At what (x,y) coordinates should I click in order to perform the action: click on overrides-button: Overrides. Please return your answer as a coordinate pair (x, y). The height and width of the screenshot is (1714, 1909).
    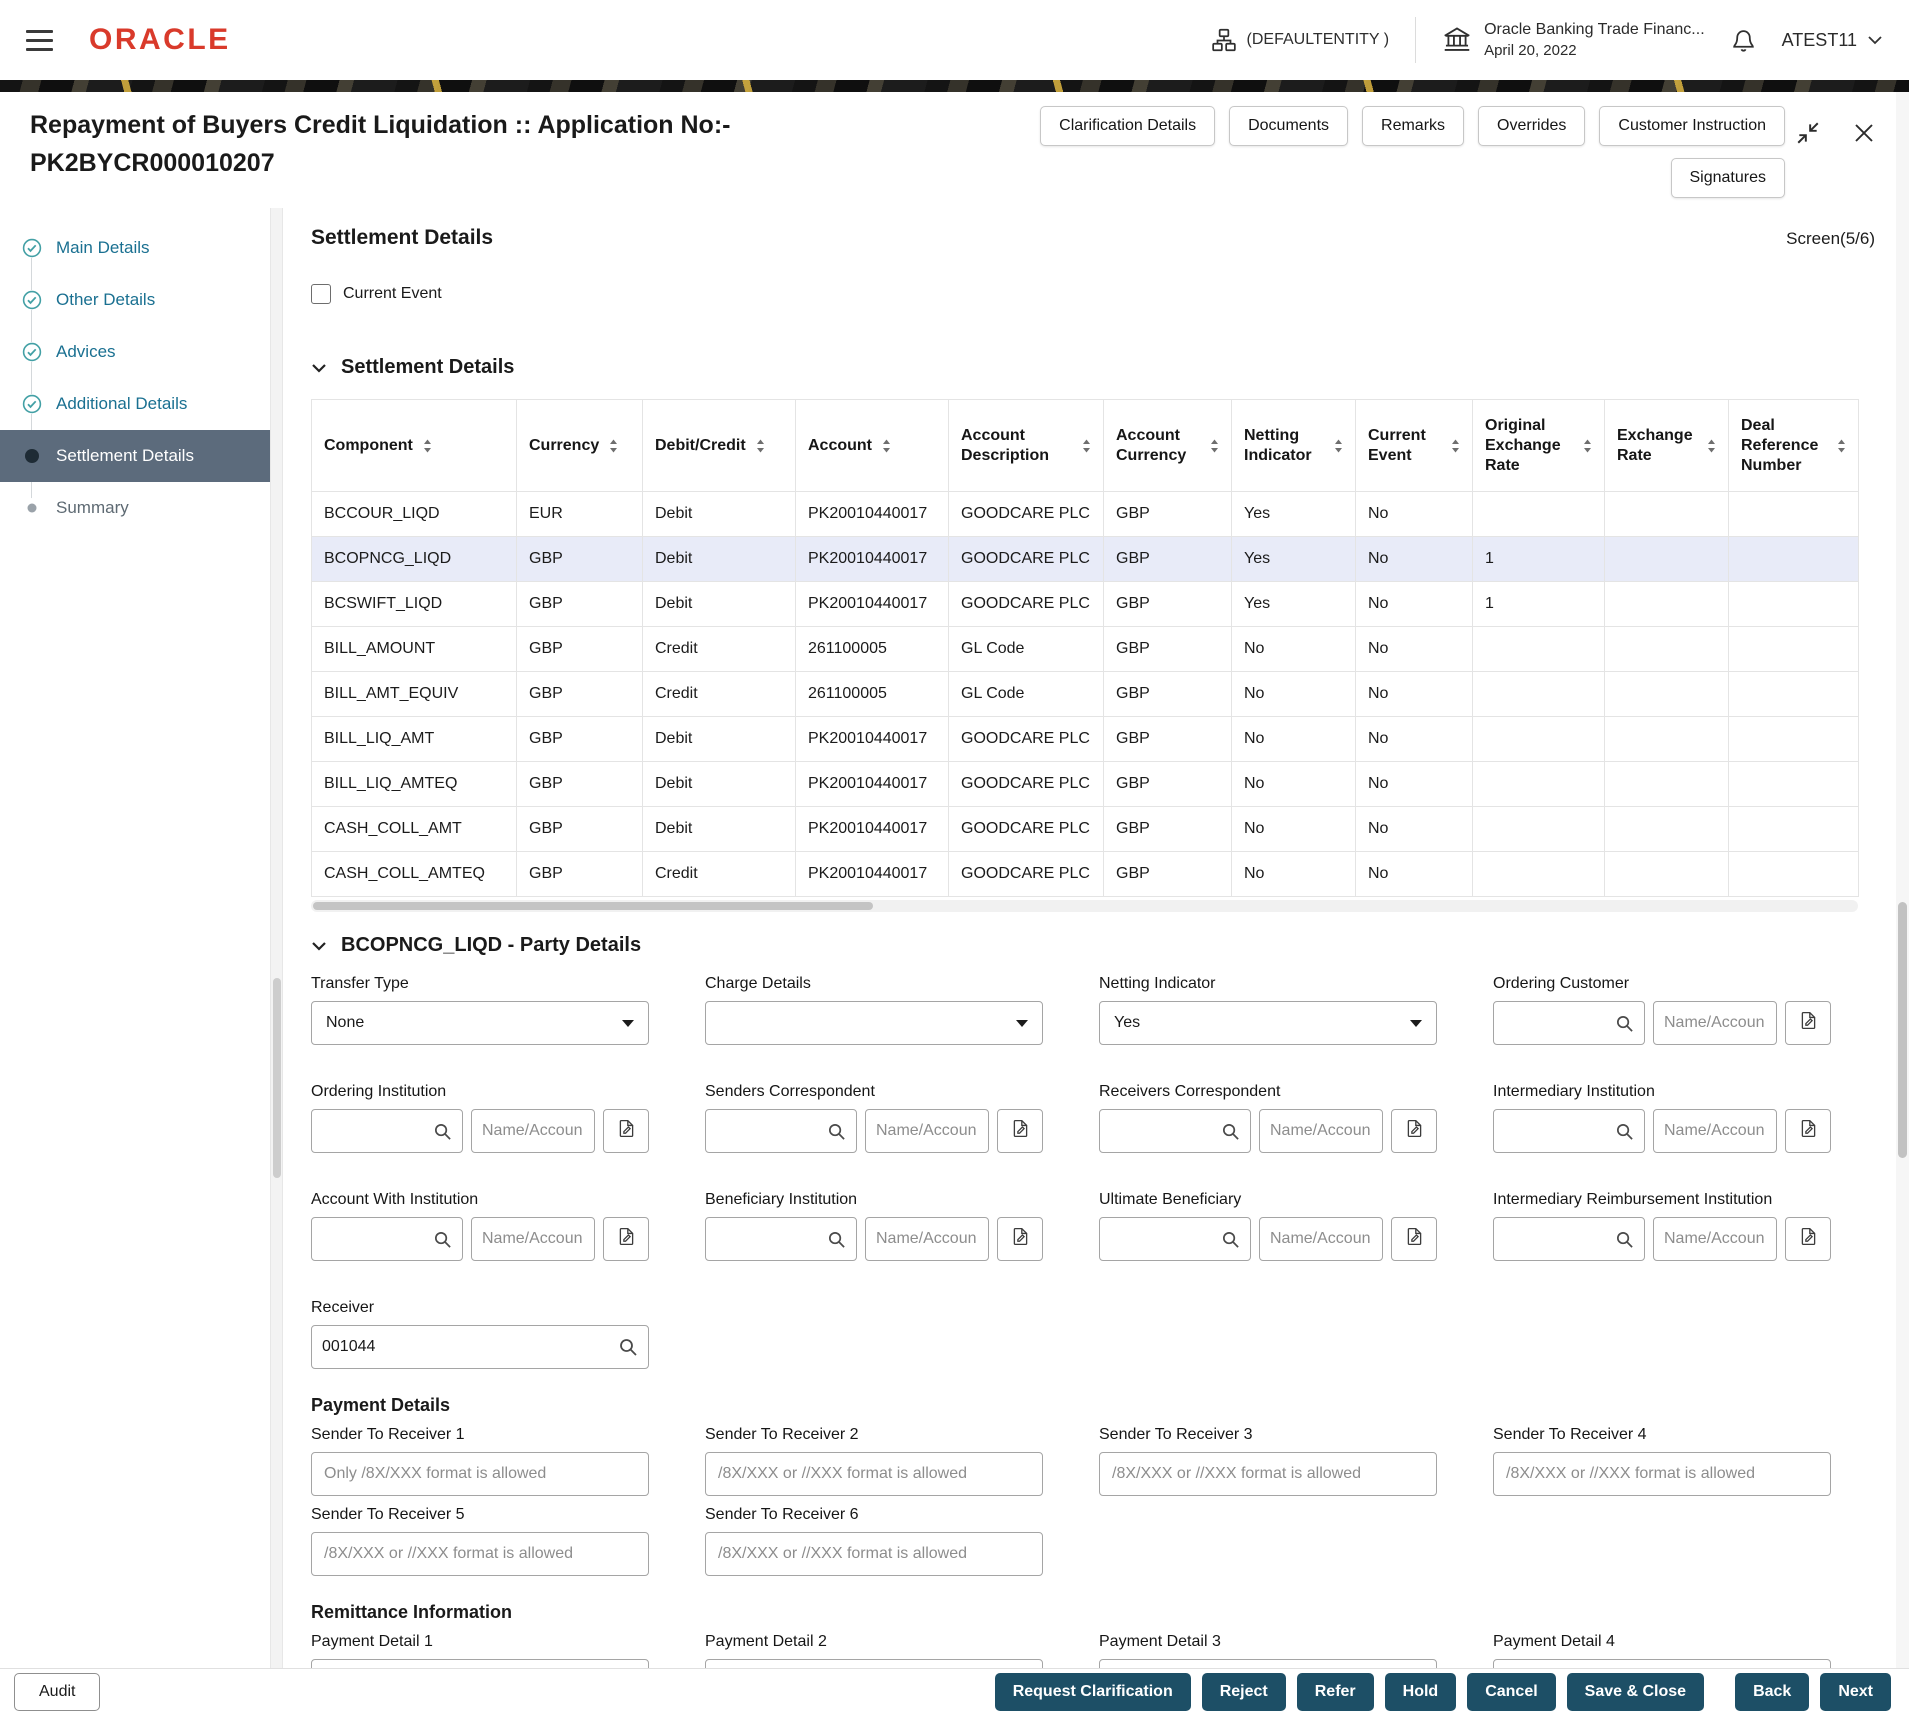
    Looking at the image, I should click on (1532, 126).